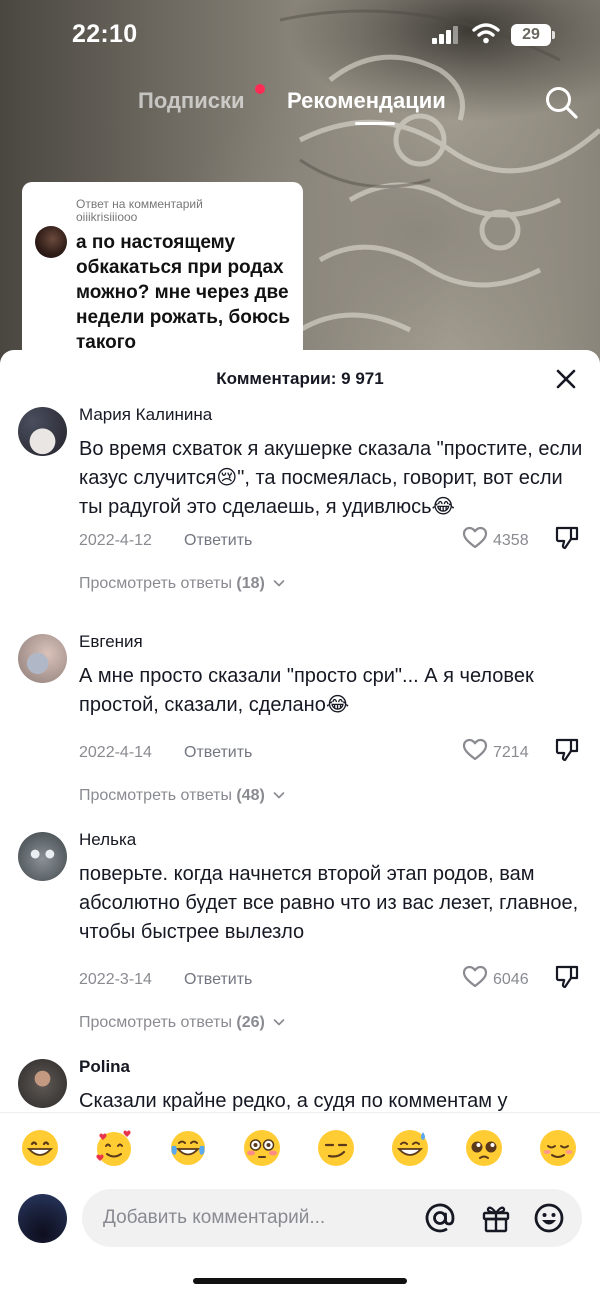 This screenshot has height=1297, width=600. What do you see at coordinates (105, 34) in the screenshot?
I see `status-time: 22:10` at bounding box center [105, 34].